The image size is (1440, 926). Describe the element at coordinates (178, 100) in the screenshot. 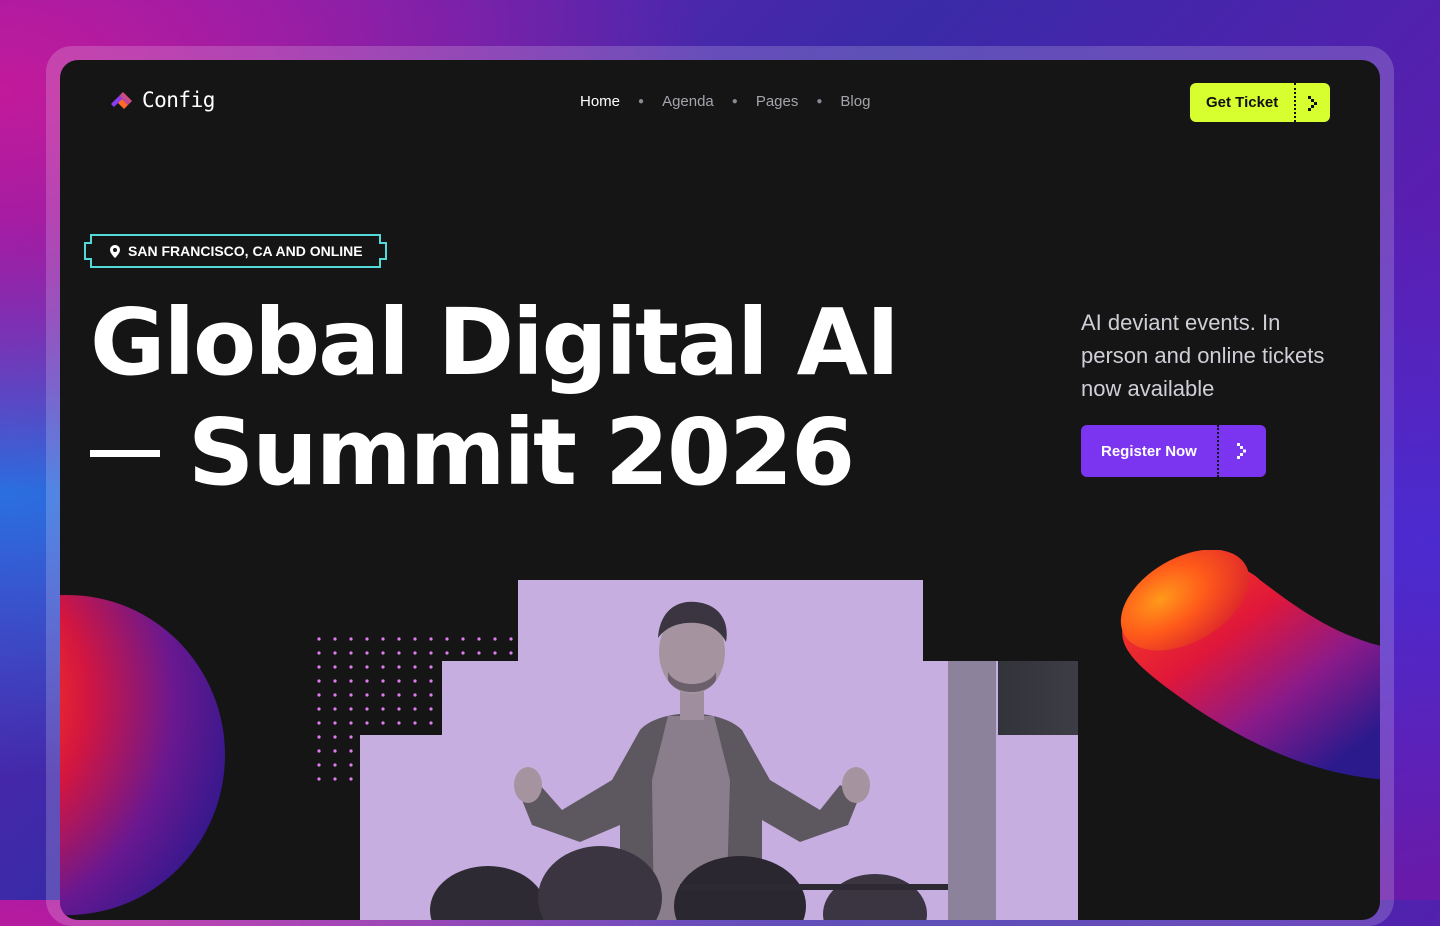

I see `brand-name: Config` at that location.